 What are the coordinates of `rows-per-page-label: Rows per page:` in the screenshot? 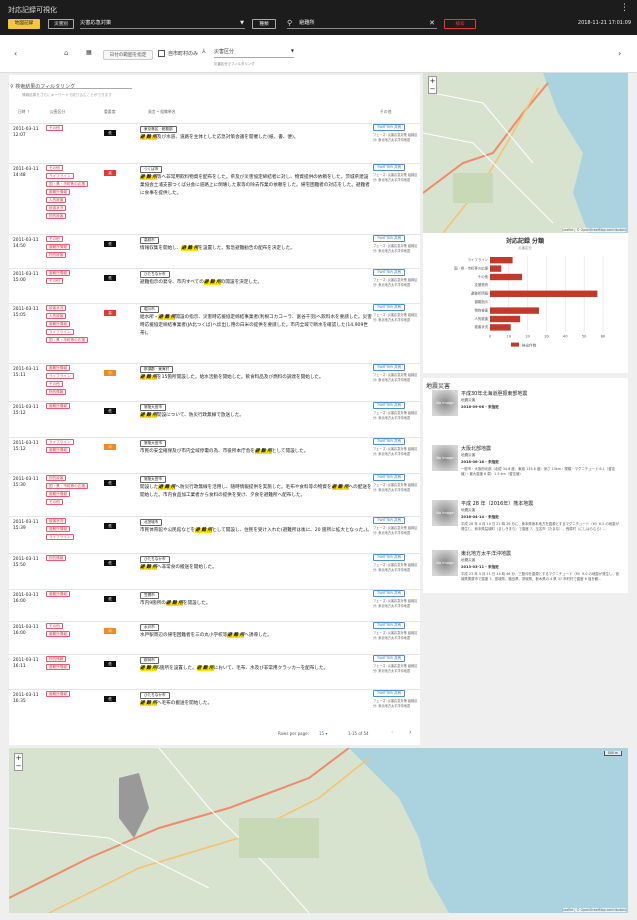 It's located at (293, 733).